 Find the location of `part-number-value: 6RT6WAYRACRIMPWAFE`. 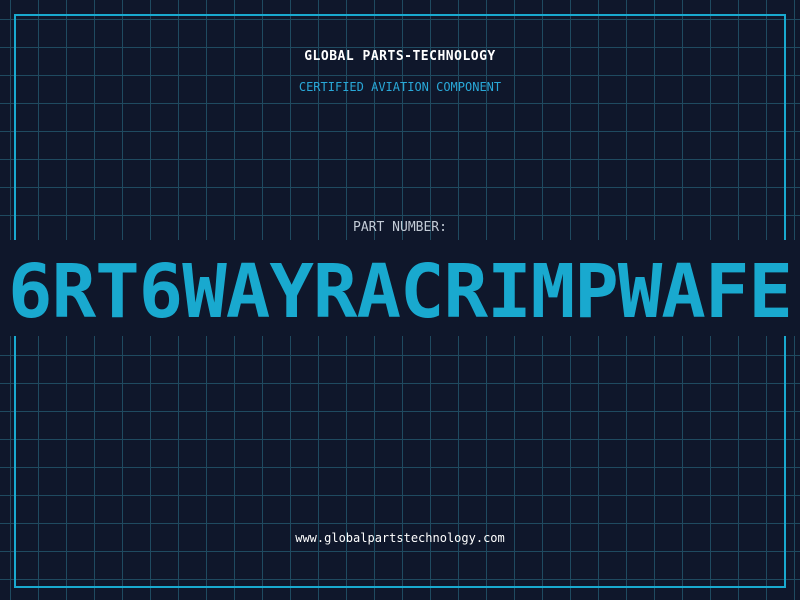

part-number-value: 6RT6WAYRACRIMPWAFE is located at coordinates (400, 292).